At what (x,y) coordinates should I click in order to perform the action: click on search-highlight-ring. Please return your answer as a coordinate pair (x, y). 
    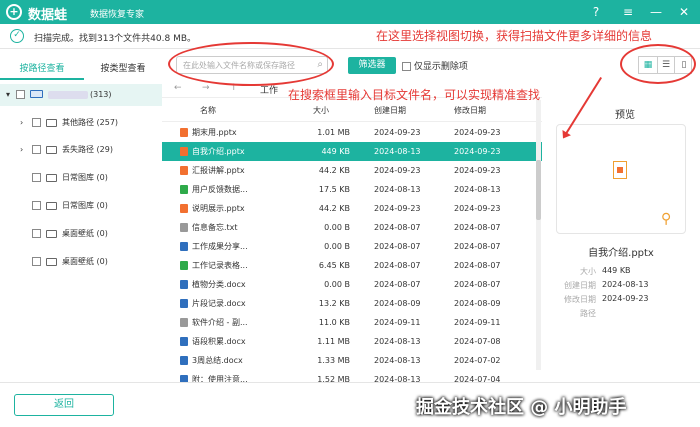
    Looking at the image, I should click on (251, 64).